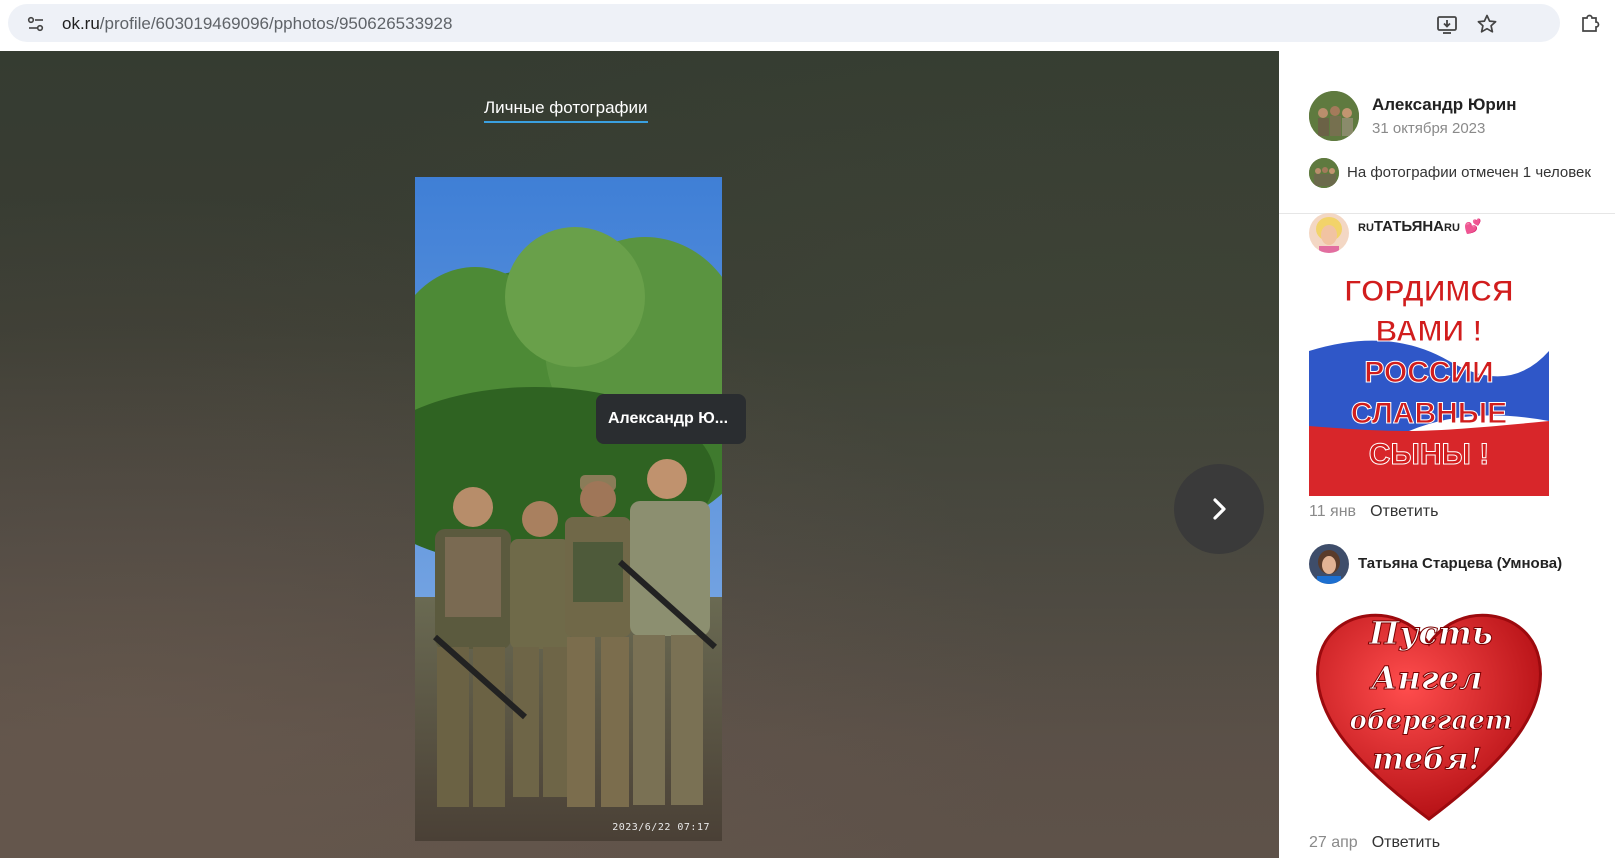  What do you see at coordinates (1428, 372) in the screenshot?
I see `postcard-line: РОССИИ` at bounding box center [1428, 372].